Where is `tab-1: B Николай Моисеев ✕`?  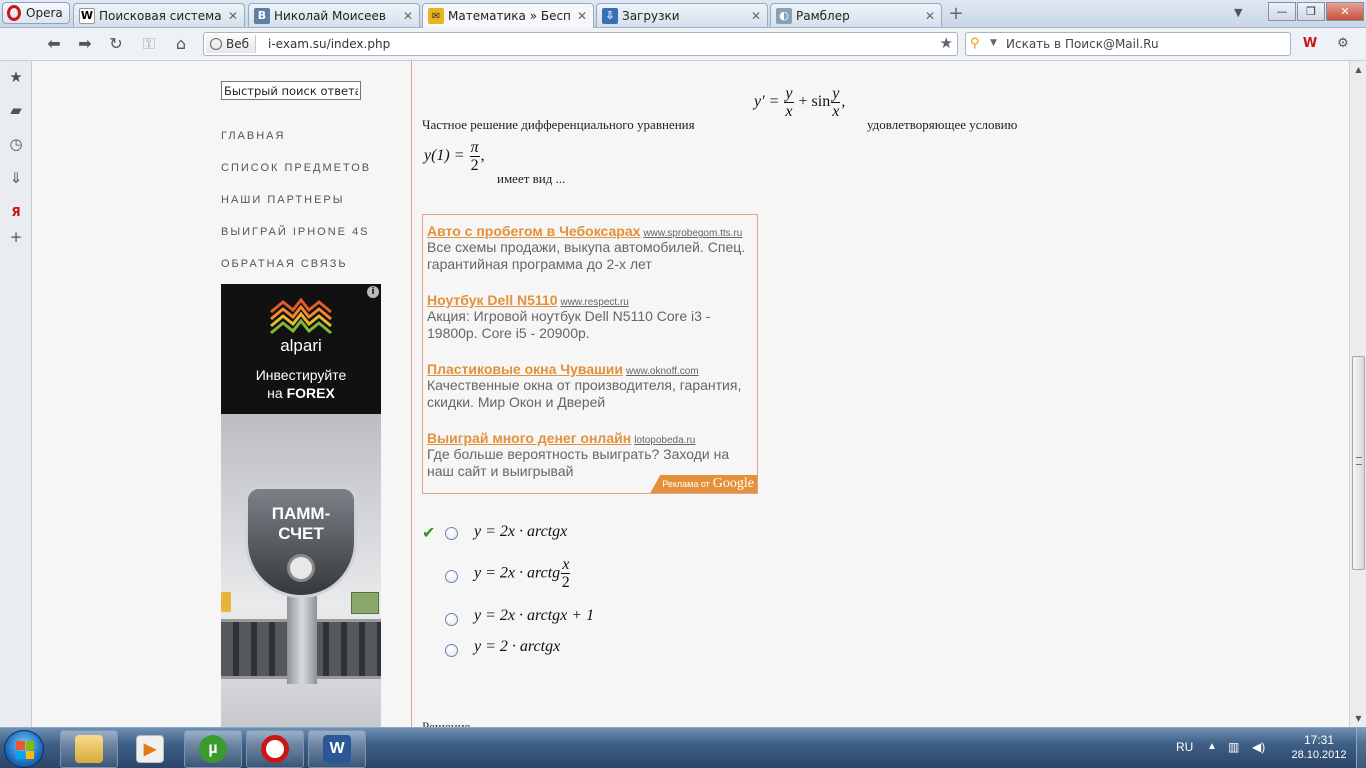 tab-1: B Николай Моисеев ✕ is located at coordinates (334, 15).